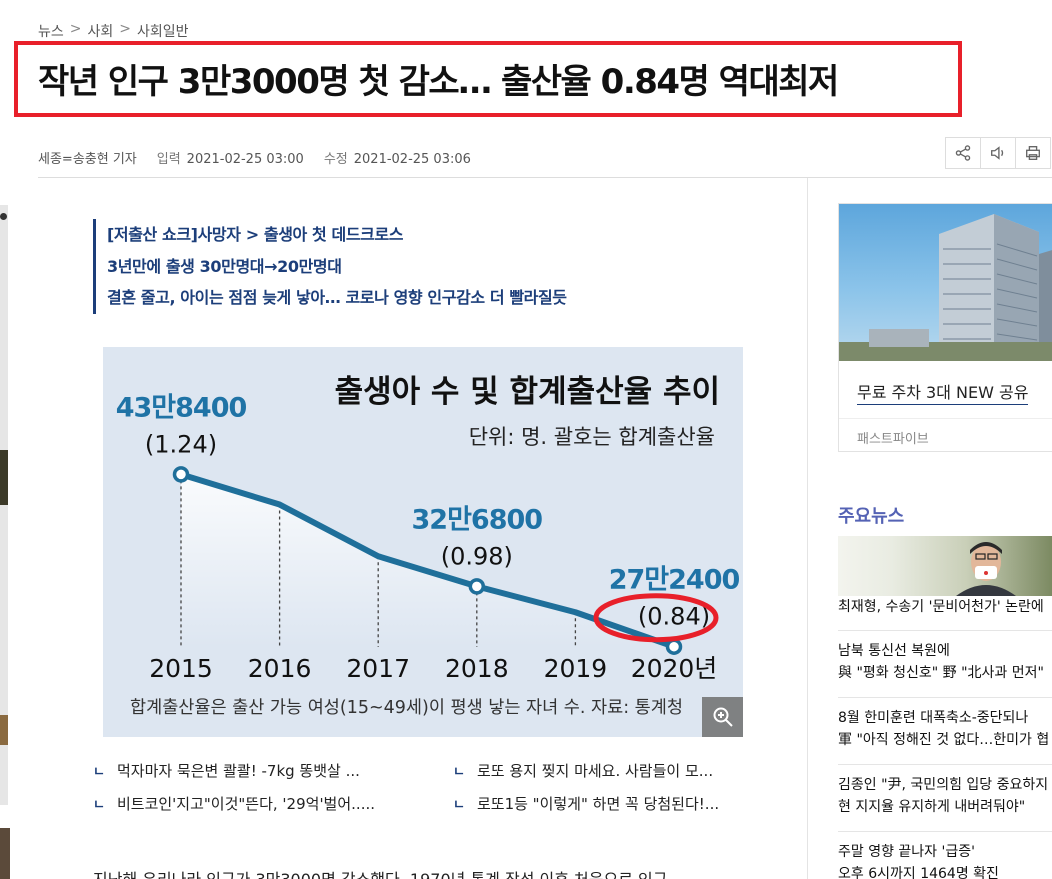 This screenshot has width=1052, height=879. I want to click on breadcrumb-society: 사회, so click(101, 31).